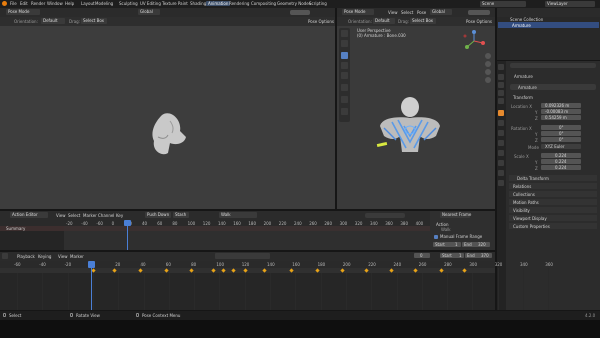 The image size is (600, 338). What do you see at coordinates (91, 289) in the screenshot?
I see `timeline-playhead-line` at bounding box center [91, 289].